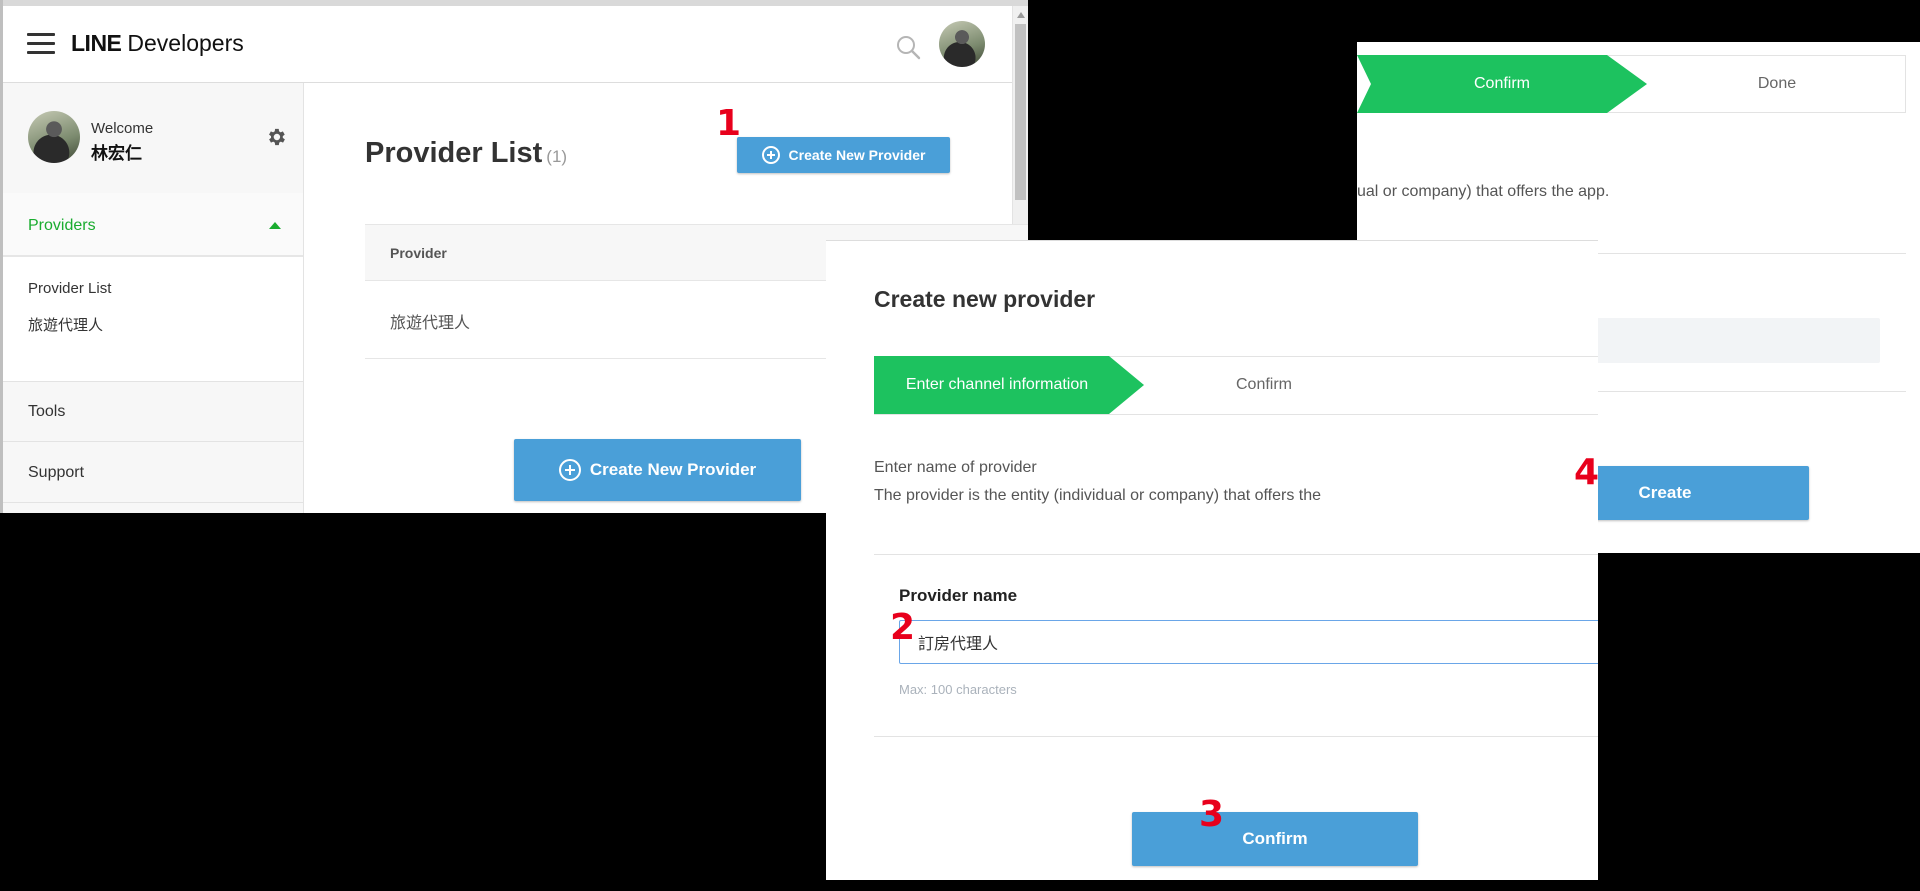 Image resolution: width=1920 pixels, height=891 pixels. I want to click on provider-count: (1), so click(557, 156).